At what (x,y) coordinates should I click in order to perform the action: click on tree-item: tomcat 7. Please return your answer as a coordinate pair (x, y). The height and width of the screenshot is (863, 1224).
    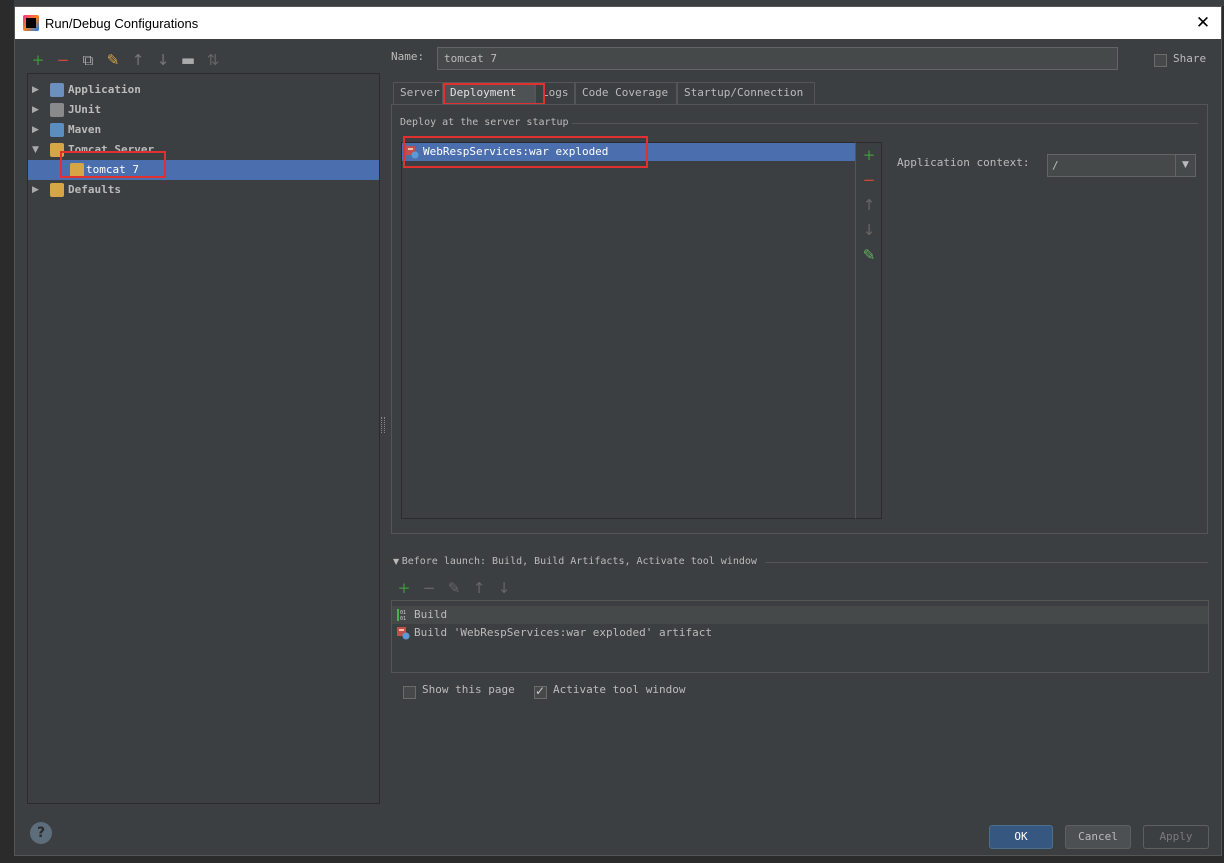
    Looking at the image, I should click on (203, 170).